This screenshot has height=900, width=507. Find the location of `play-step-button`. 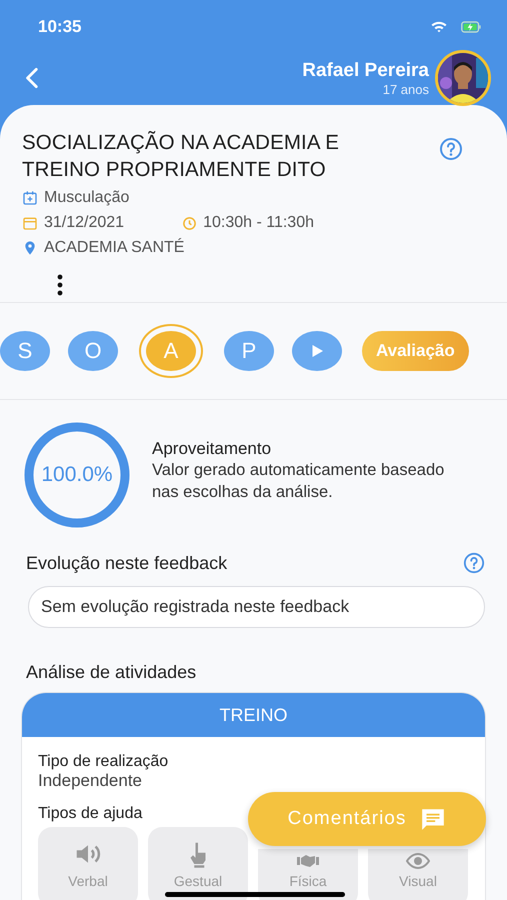

play-step-button is located at coordinates (317, 351).